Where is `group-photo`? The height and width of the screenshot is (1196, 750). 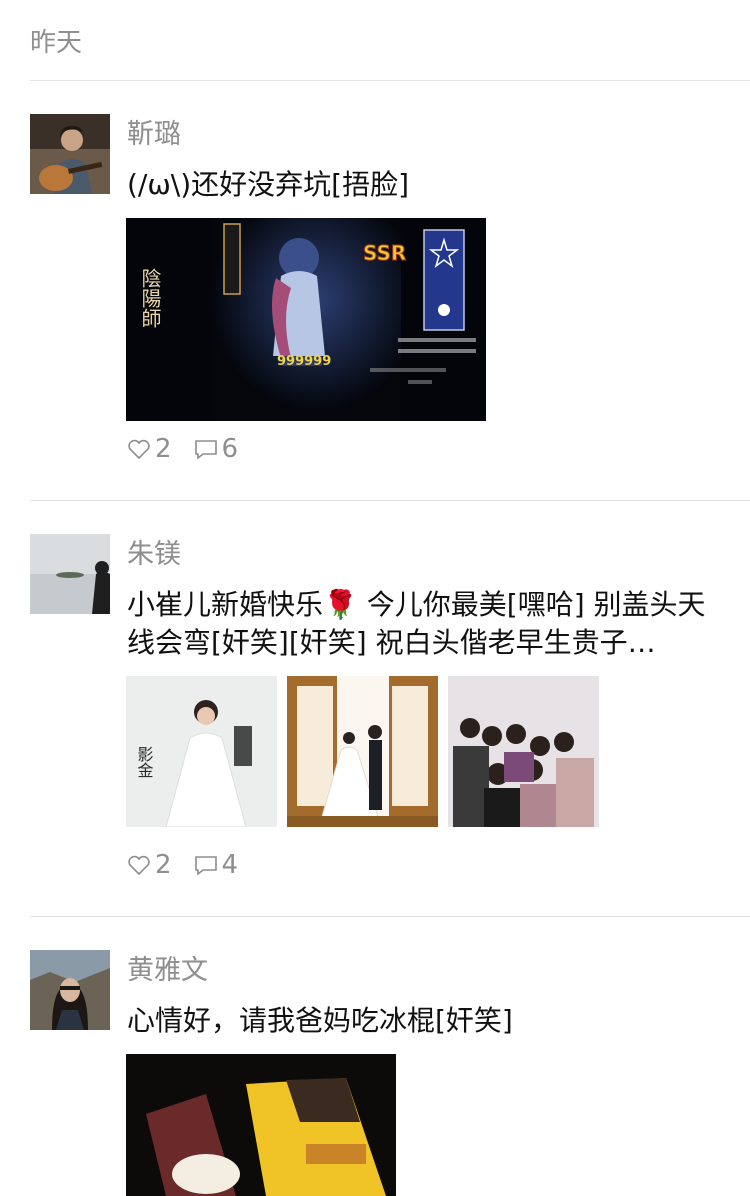 group-photo is located at coordinates (523, 751).